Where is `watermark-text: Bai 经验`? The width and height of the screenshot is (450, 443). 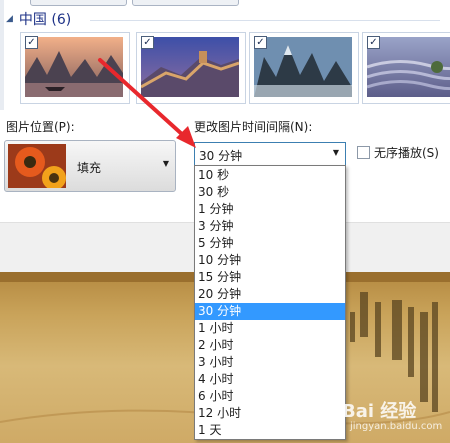
watermark-text: Bai 经验 is located at coordinates (379, 411).